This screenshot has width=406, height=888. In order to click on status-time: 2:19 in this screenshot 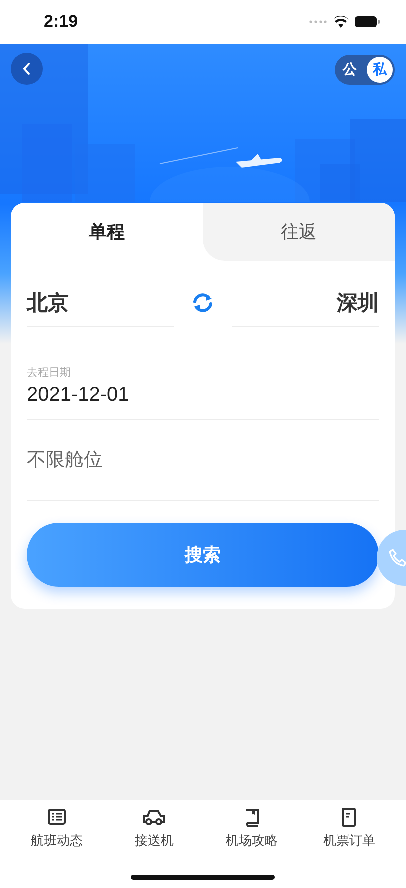, I will do `click(61, 22)`.